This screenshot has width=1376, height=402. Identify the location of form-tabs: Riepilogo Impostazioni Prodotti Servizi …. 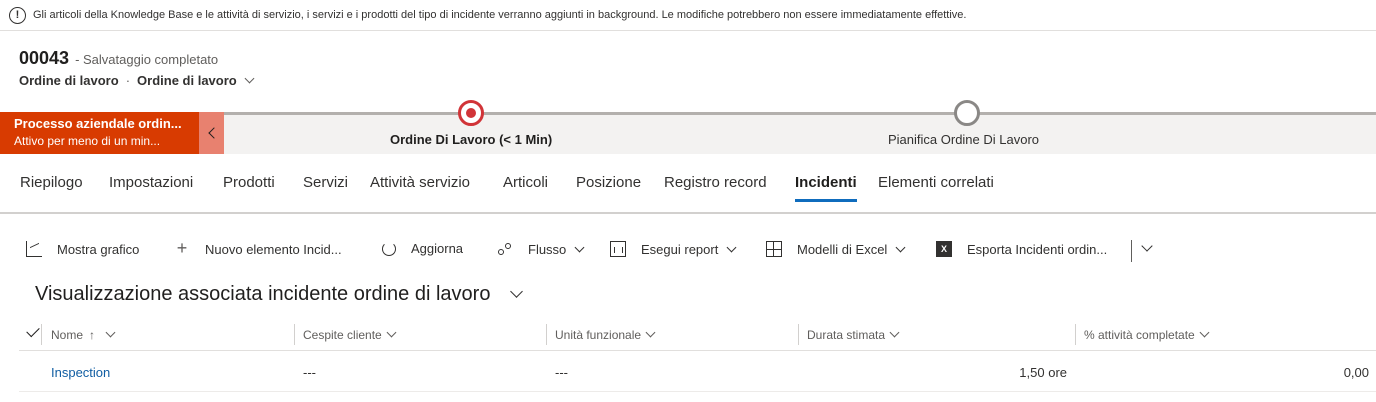
(688, 185).